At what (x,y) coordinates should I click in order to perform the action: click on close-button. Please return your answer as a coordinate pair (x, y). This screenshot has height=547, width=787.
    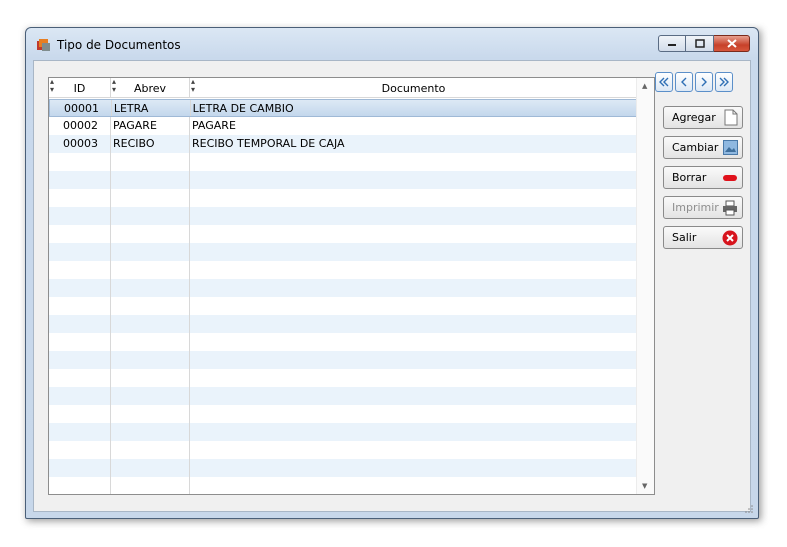
    Looking at the image, I should click on (732, 43).